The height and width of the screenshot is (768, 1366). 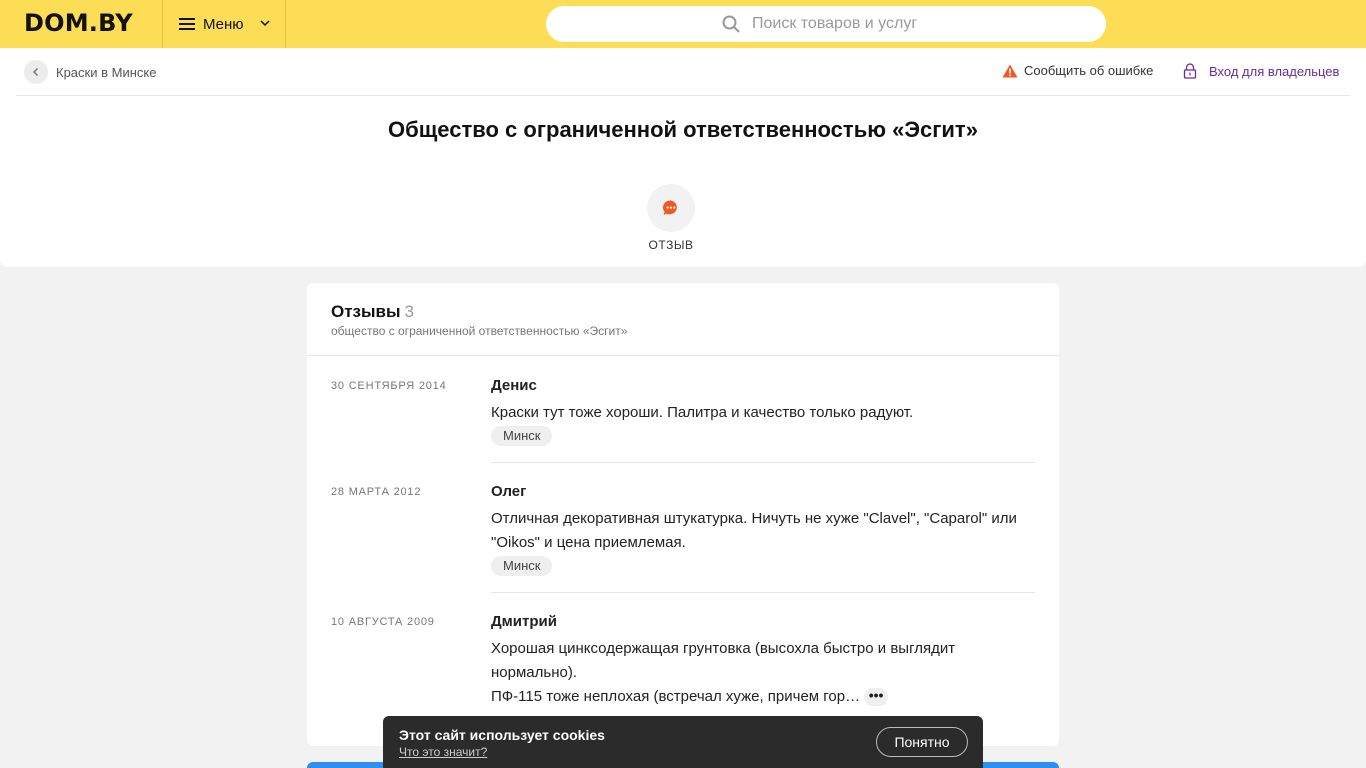 I want to click on owner-login-label: Вход для владельцев, so click(x=1274, y=71).